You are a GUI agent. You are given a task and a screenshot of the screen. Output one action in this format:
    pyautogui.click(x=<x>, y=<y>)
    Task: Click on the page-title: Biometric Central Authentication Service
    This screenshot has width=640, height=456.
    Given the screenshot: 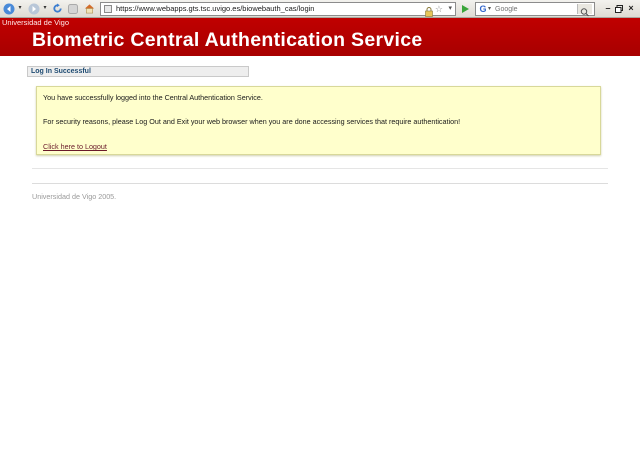 What is the action you would take?
    pyautogui.click(x=227, y=40)
    